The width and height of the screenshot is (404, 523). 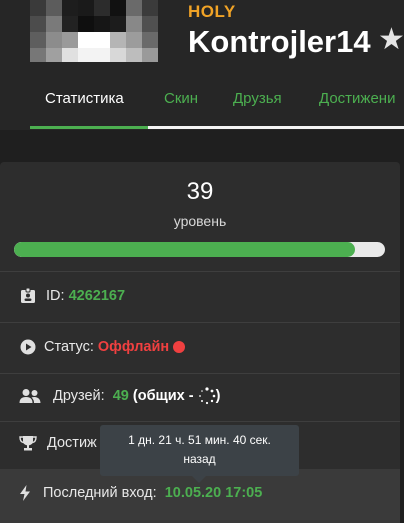 What do you see at coordinates (25, 493) in the screenshot?
I see `bolt-icon` at bounding box center [25, 493].